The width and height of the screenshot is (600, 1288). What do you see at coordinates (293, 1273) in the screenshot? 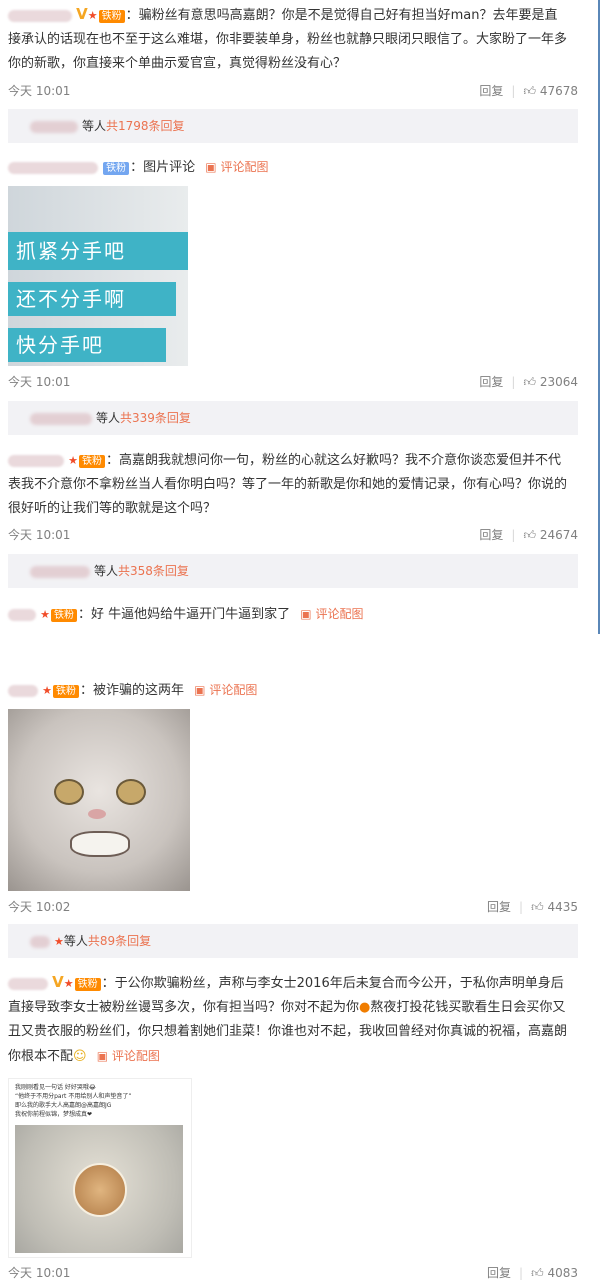
I see `comment-meta: 今天 10:01 回复 | 👍︎ 4083` at bounding box center [293, 1273].